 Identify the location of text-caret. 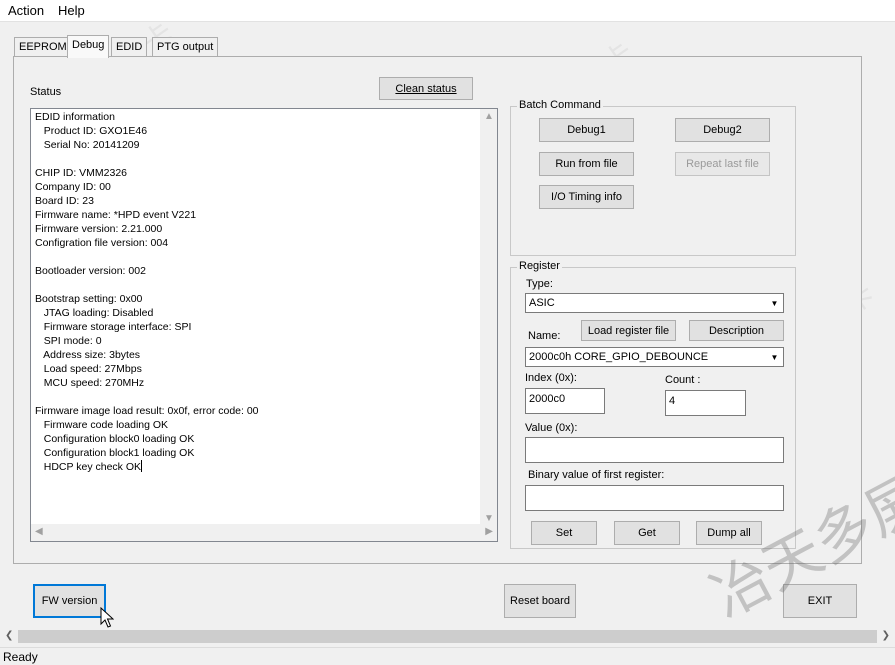
(142, 466).